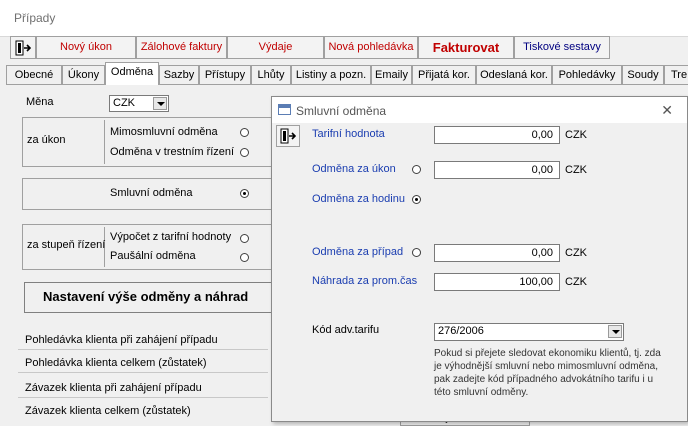  What do you see at coordinates (331, 74) in the screenshot?
I see `tab-listiny: Listiny a pozn.` at bounding box center [331, 74].